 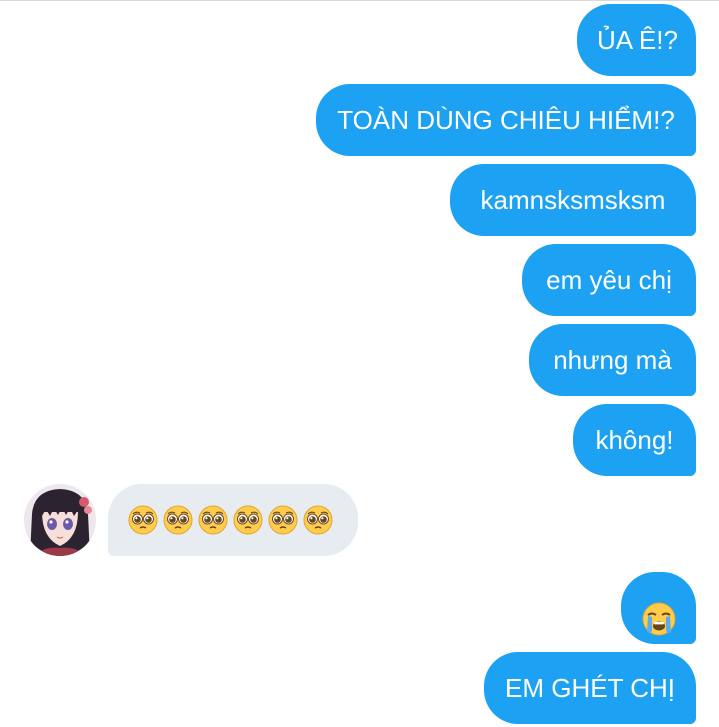 I want to click on contact-avatar, so click(x=60, y=520).